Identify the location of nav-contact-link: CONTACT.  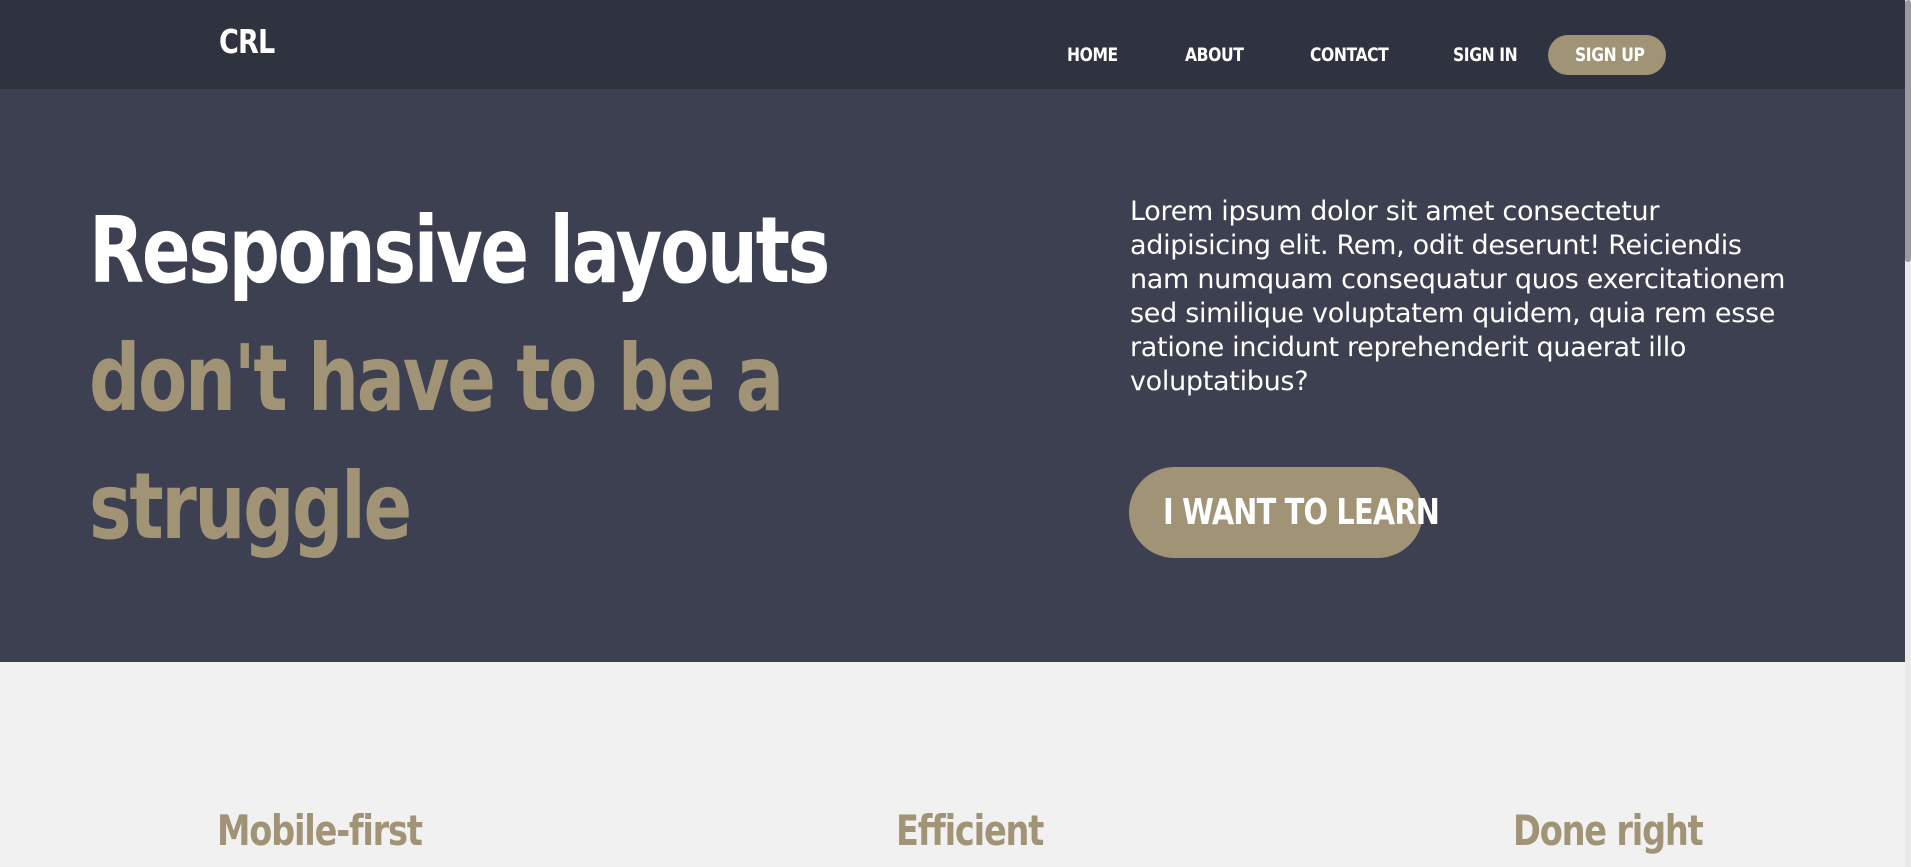
(1349, 55).